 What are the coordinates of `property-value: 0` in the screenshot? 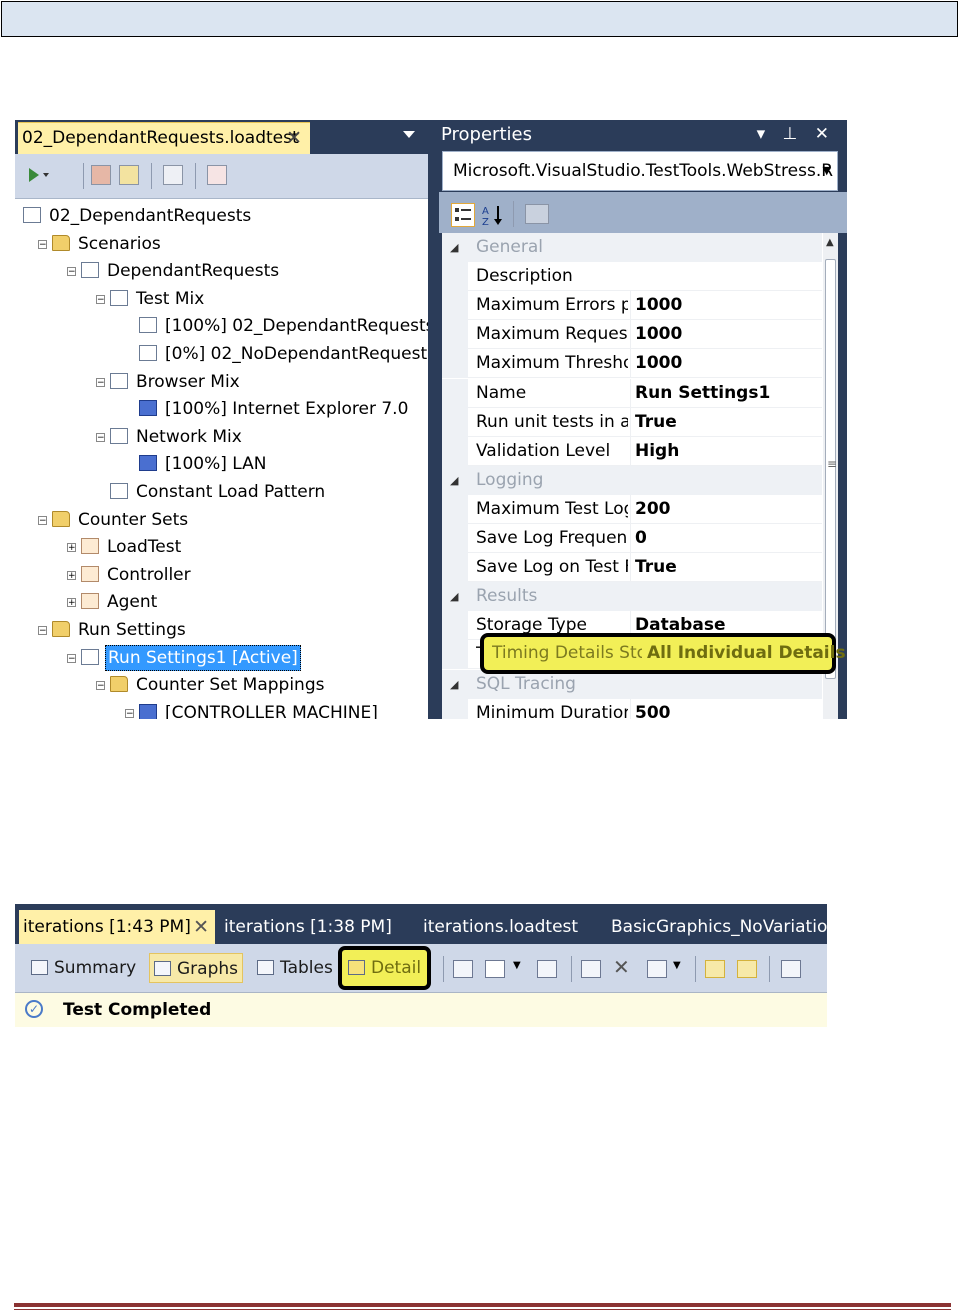 It's located at (726, 538).